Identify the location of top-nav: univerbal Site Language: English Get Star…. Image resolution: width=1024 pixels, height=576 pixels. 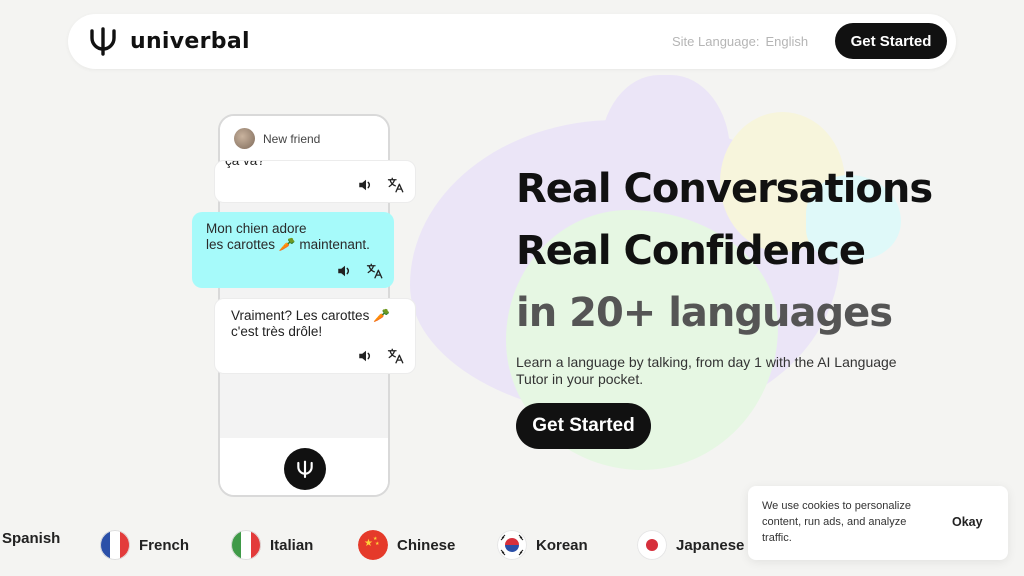
(512, 41).